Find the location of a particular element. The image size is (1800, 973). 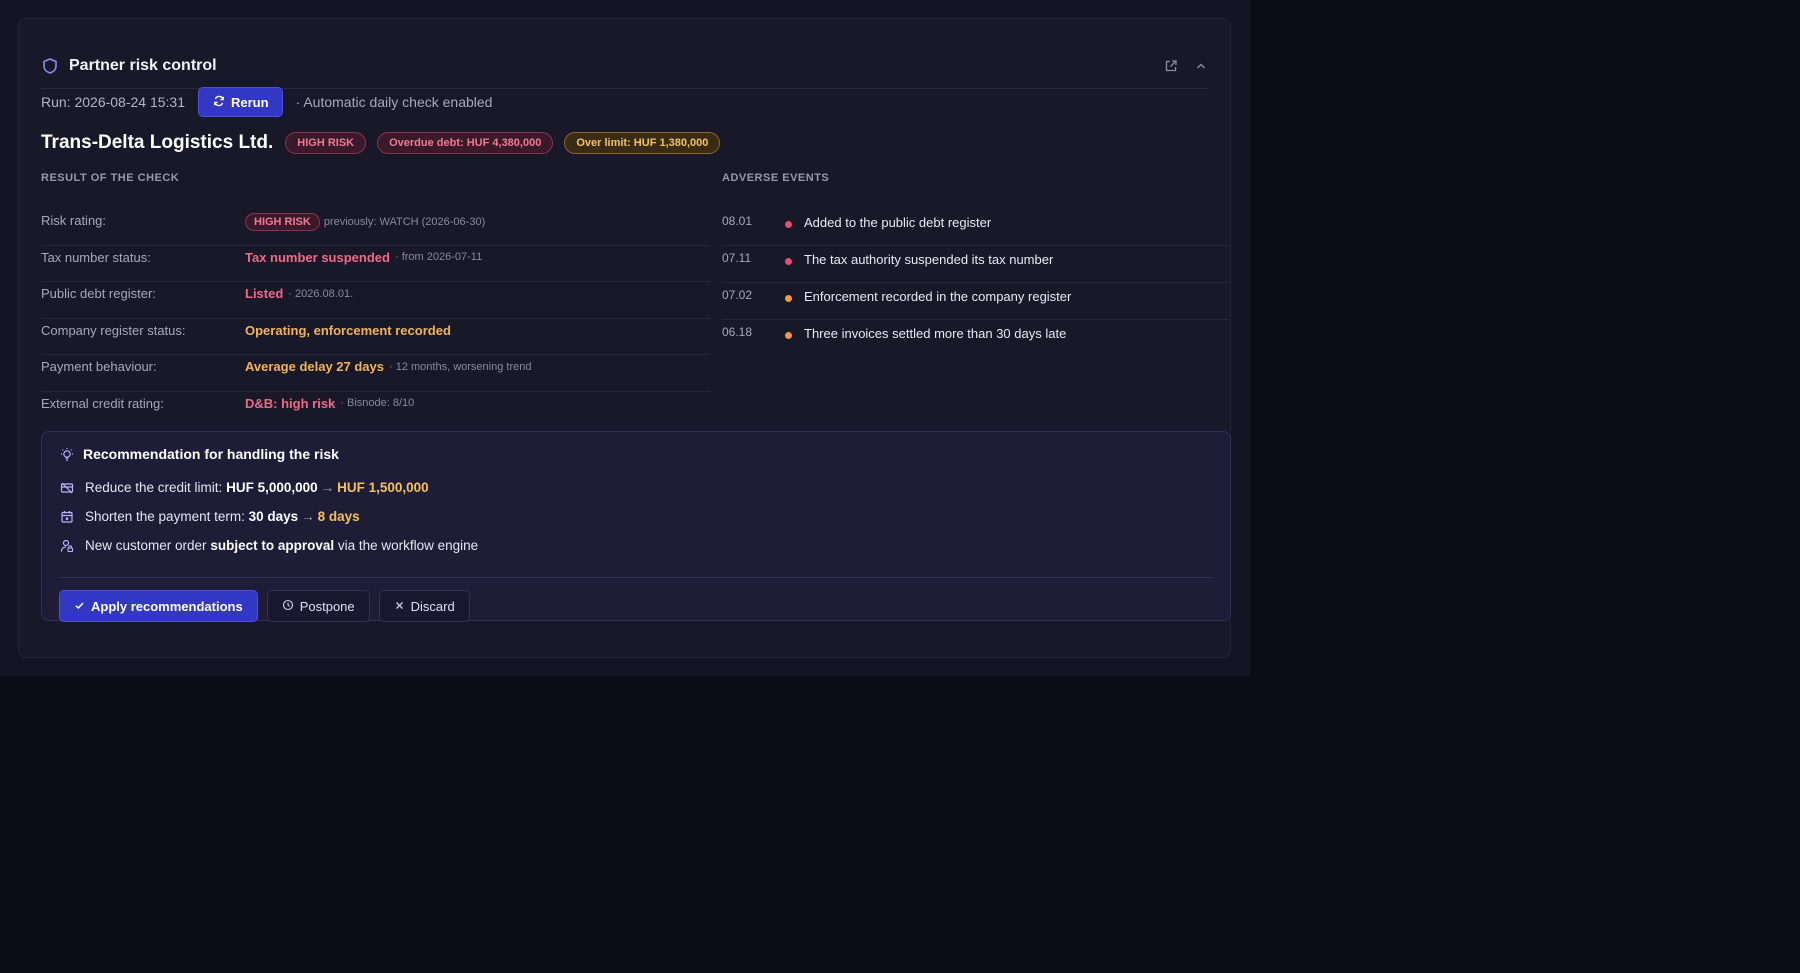

close-icon is located at coordinates (399, 606).